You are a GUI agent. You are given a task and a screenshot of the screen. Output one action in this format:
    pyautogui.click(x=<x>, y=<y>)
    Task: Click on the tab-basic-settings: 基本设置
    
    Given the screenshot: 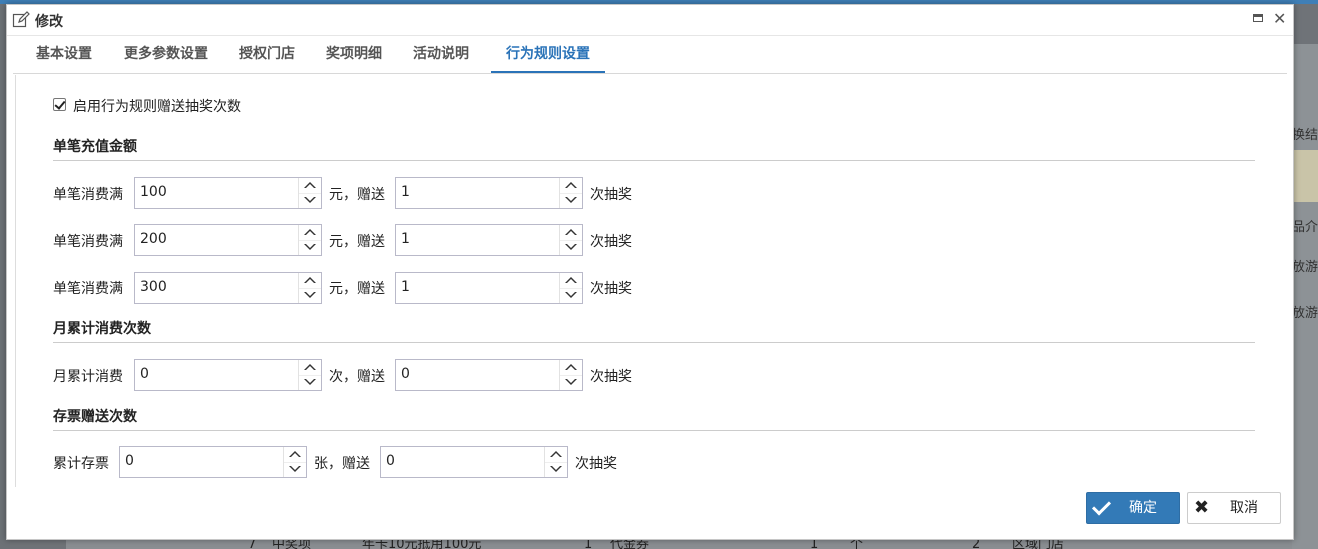 What is the action you would take?
    pyautogui.click(x=64, y=56)
    